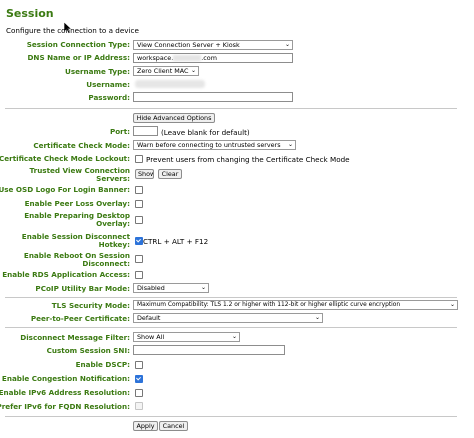  What do you see at coordinates (82, 288) in the screenshot?
I see `utility-bar-label: PCoIP Utility Bar Mode:` at bounding box center [82, 288].